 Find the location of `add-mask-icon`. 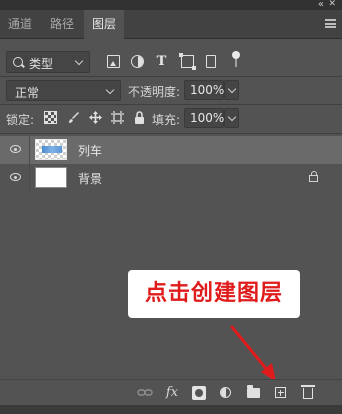

add-mask-icon is located at coordinates (199, 393).